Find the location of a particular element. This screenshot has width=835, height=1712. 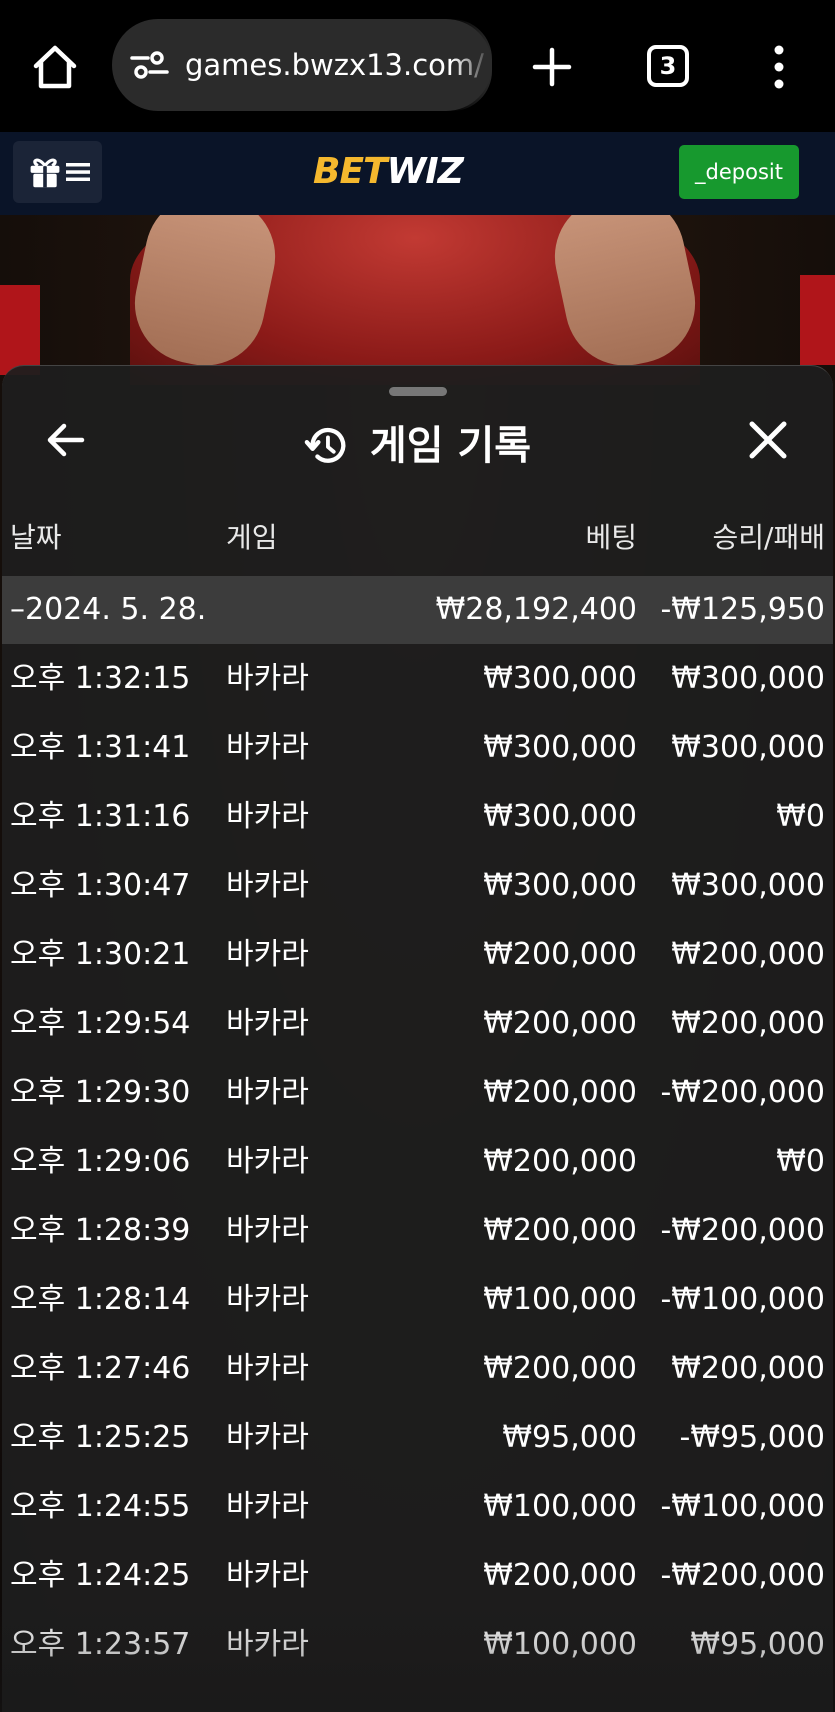

app-header: BETWIZ _deposit is located at coordinates (417, 173).